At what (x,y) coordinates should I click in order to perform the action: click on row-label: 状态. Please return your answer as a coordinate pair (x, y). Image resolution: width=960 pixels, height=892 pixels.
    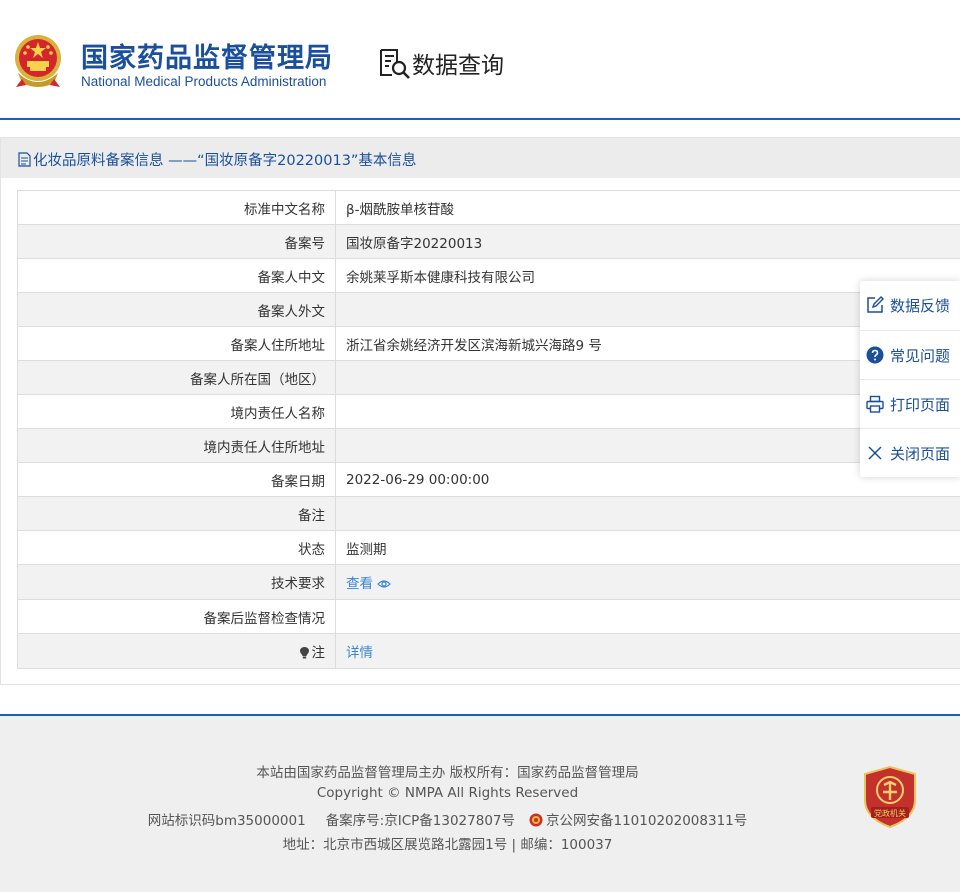
    Looking at the image, I should click on (176, 547).